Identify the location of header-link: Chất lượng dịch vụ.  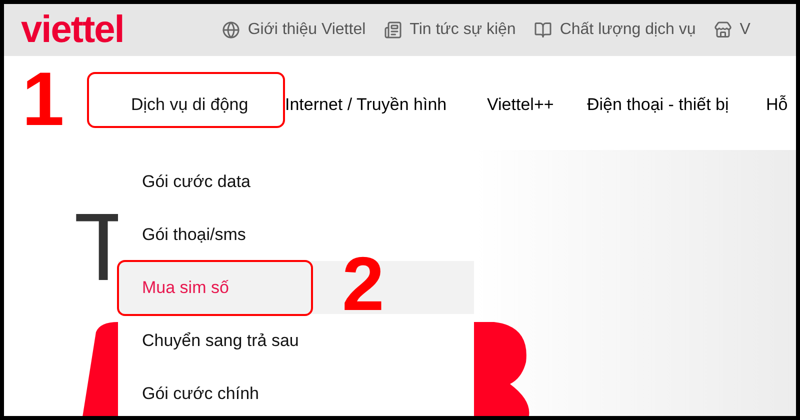
(615, 30).